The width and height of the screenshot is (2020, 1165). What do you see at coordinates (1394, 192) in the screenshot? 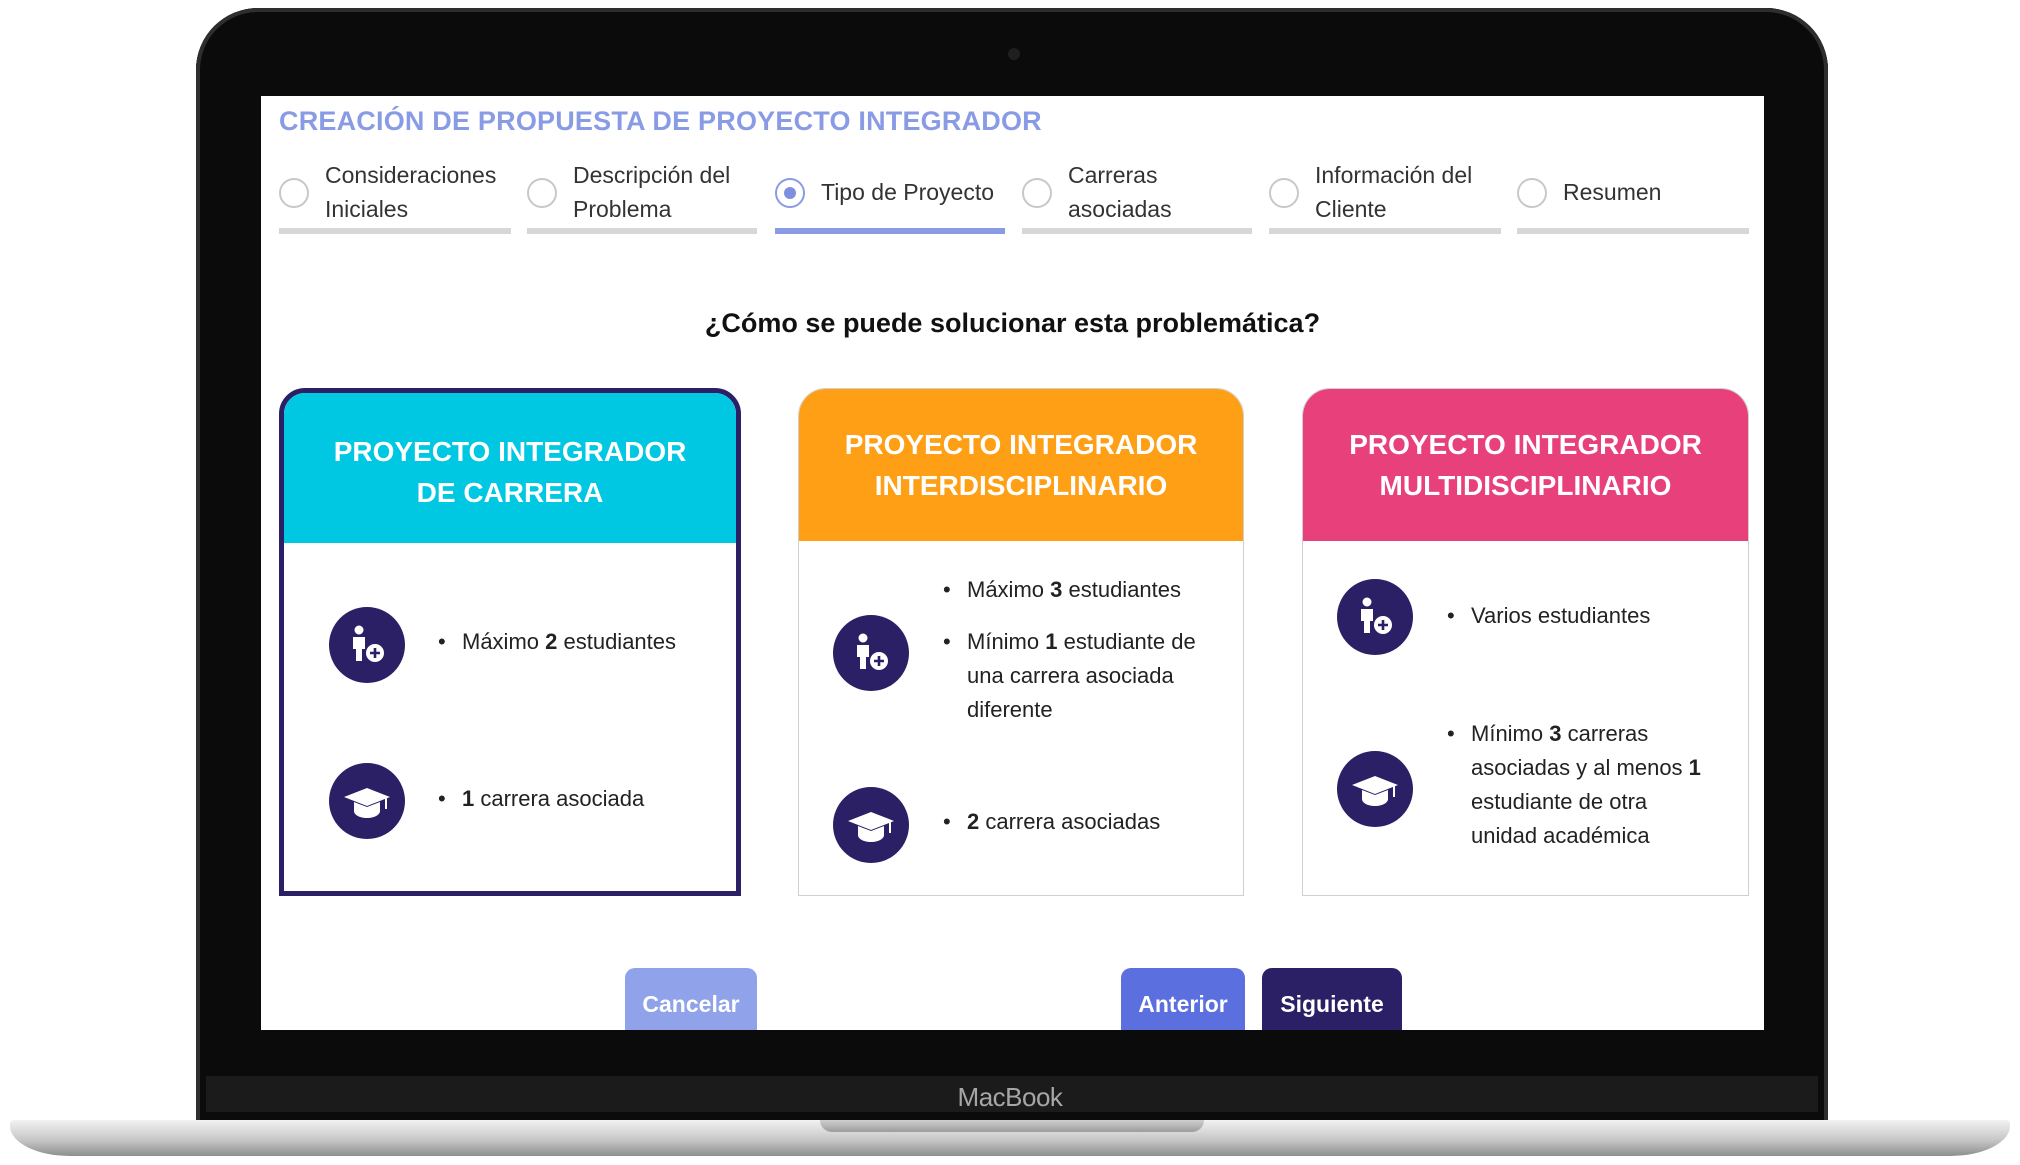
I see `step-label: Información del Cliente` at bounding box center [1394, 192].